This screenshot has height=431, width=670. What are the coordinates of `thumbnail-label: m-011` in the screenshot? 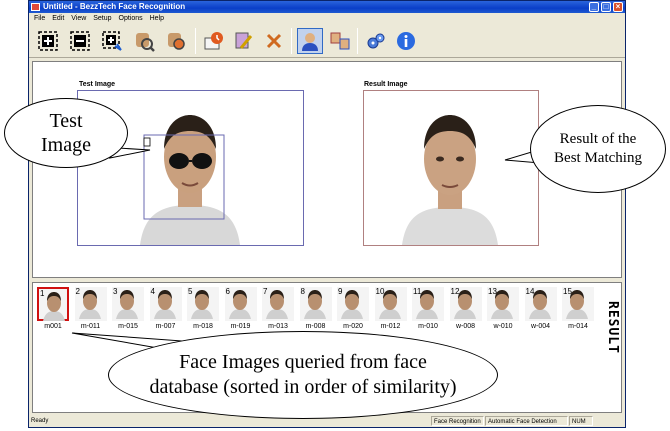 It's located at (90, 326).